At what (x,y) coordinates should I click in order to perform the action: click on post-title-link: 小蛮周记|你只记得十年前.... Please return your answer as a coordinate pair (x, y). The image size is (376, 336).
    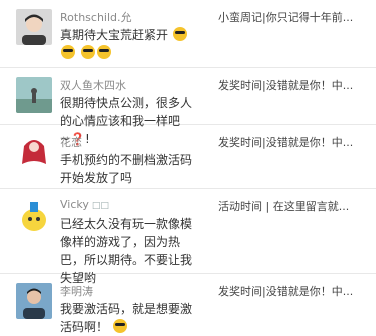
    Looking at the image, I should click on (293, 17).